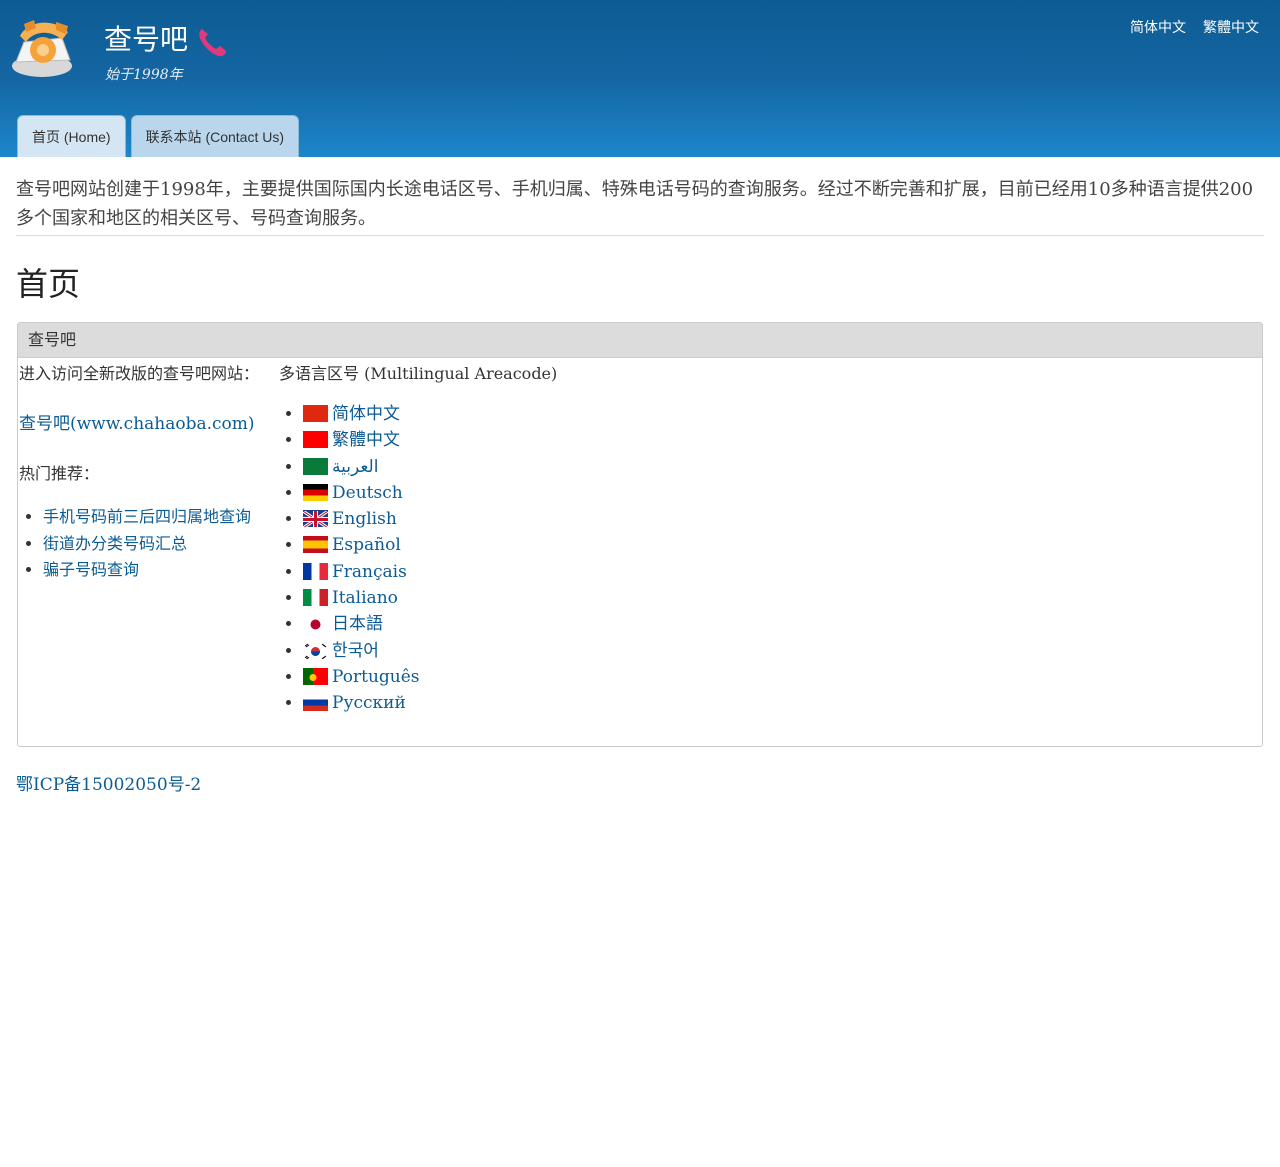 This screenshot has height=1167, width=1280. What do you see at coordinates (355, 467) in the screenshot?
I see `language-link-ar: العربية` at bounding box center [355, 467].